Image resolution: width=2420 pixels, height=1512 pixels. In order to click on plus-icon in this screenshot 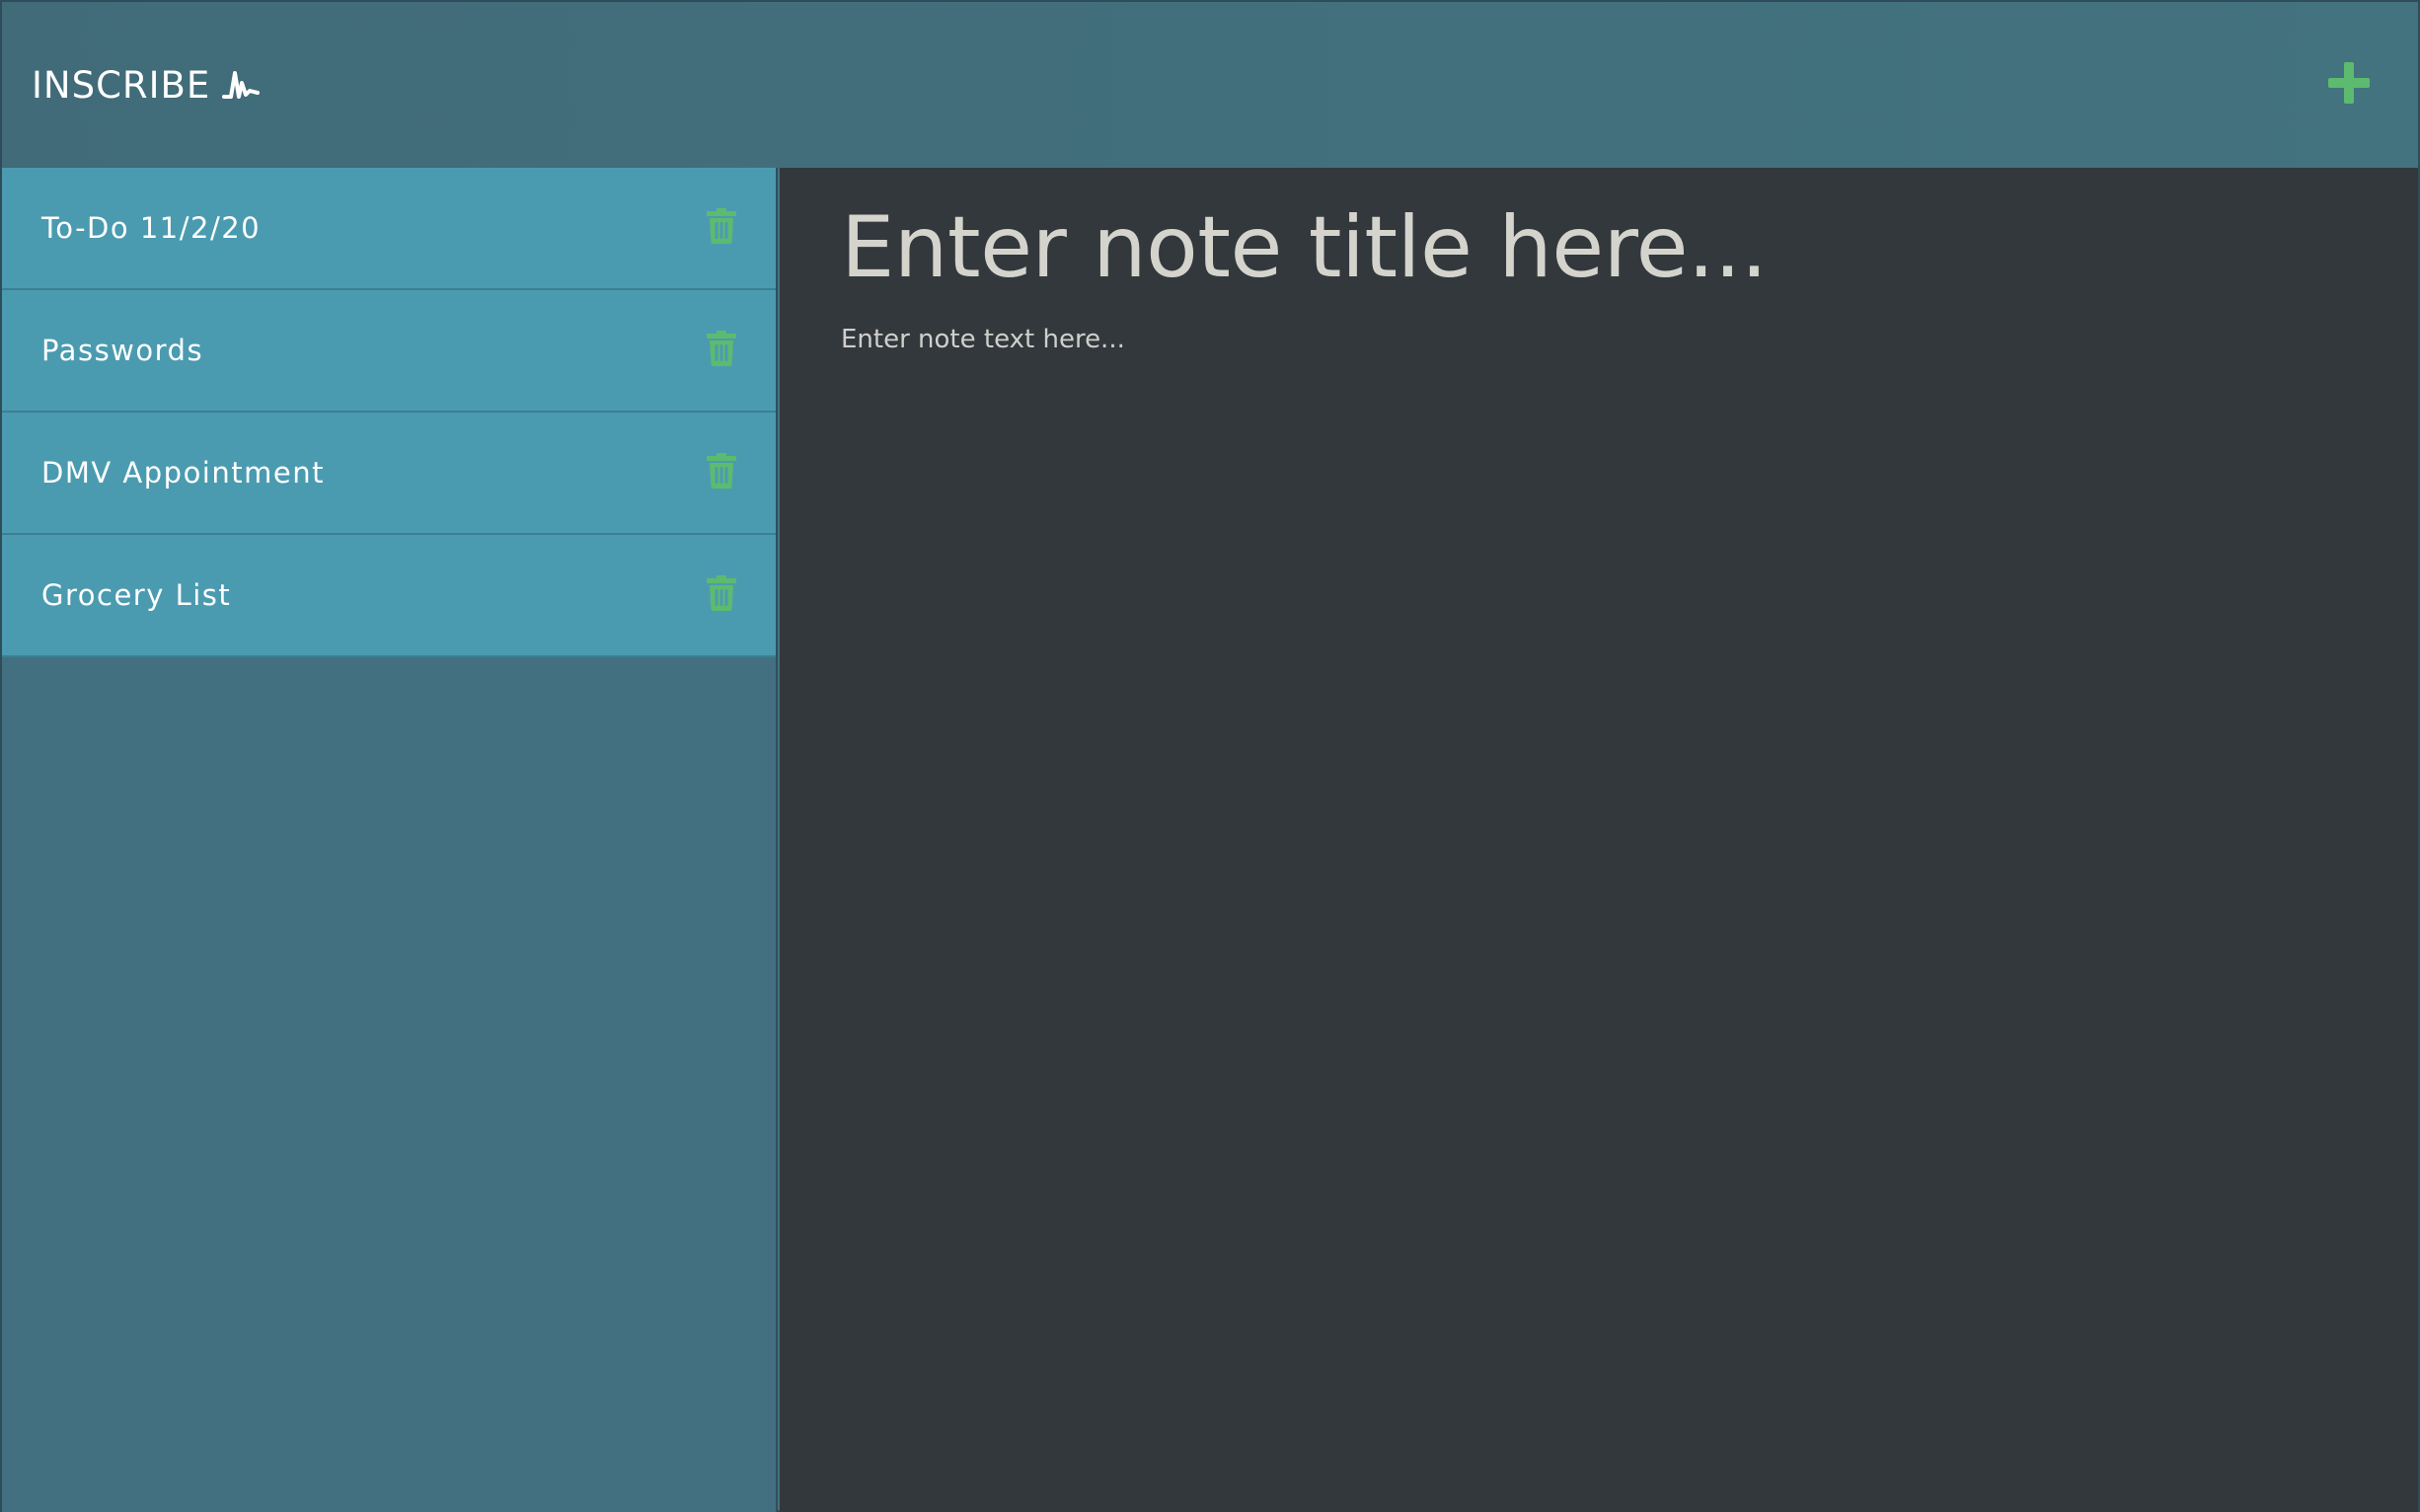, I will do `click(2349, 85)`.